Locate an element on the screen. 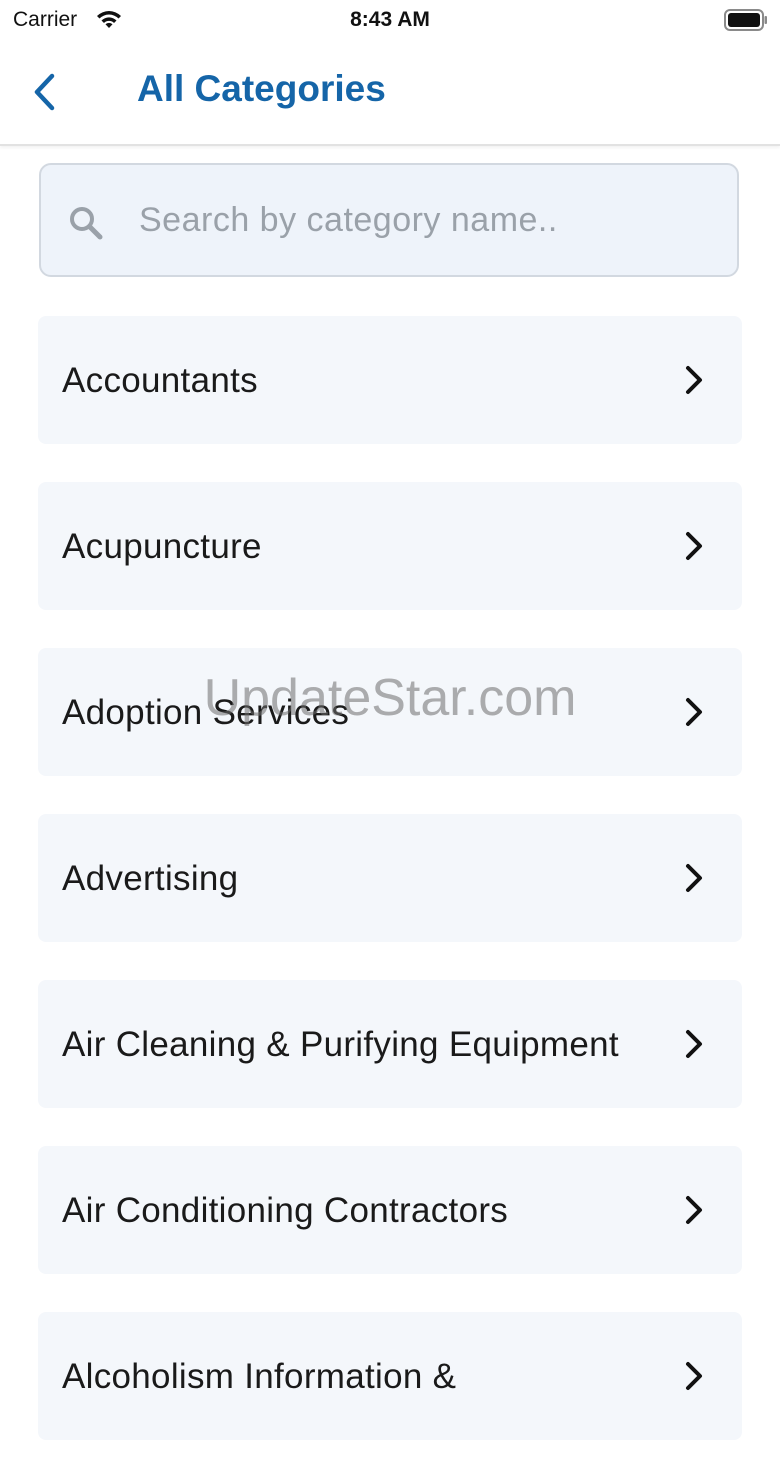 This screenshot has width=780, height=1478. category-item-alcoholism-information: Alcoholism Information & is located at coordinates (390, 1376).